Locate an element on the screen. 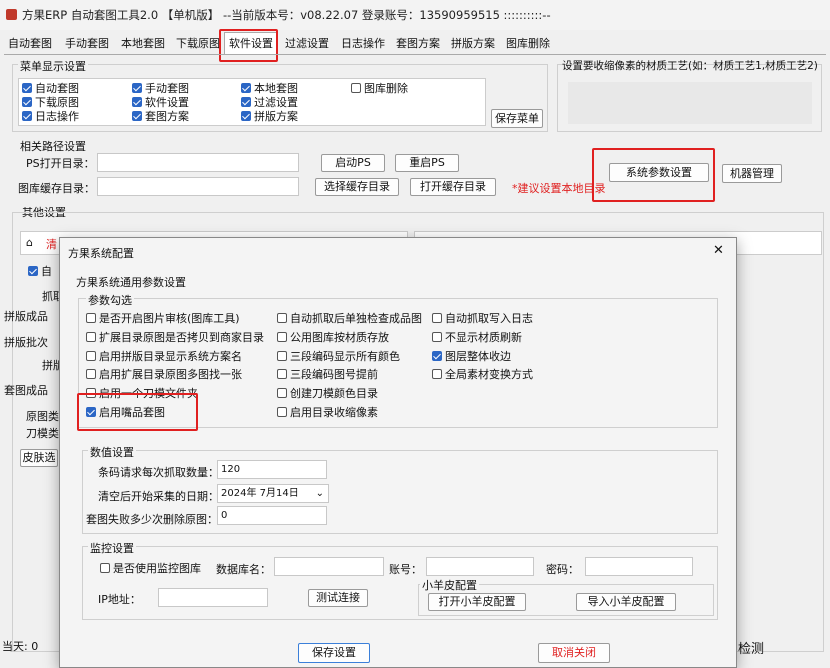 The image size is (830, 668). monitor-label: 监控设置 is located at coordinates (112, 548).